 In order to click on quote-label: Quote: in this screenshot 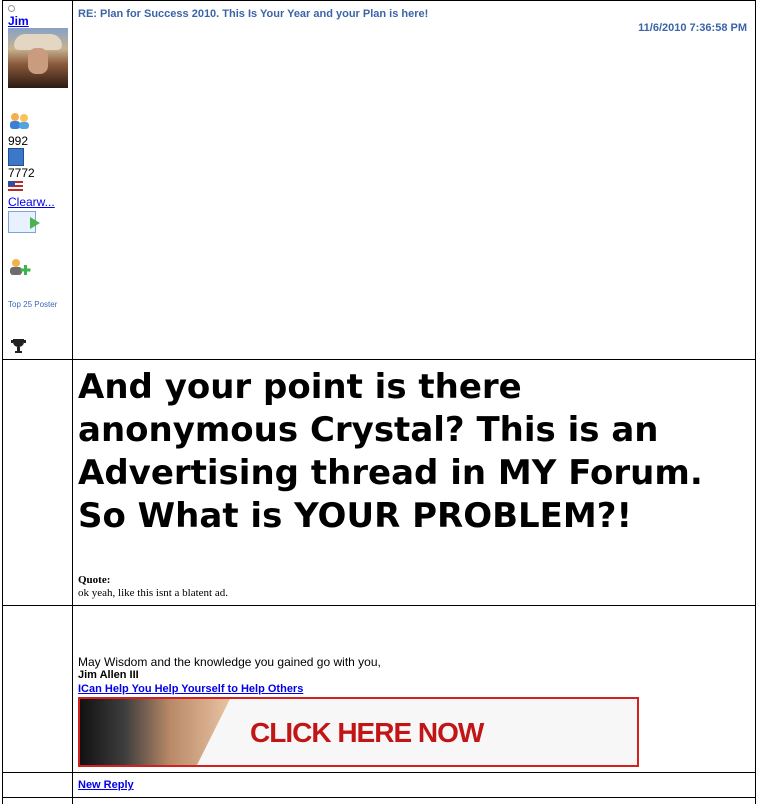, I will do `click(94, 580)`.